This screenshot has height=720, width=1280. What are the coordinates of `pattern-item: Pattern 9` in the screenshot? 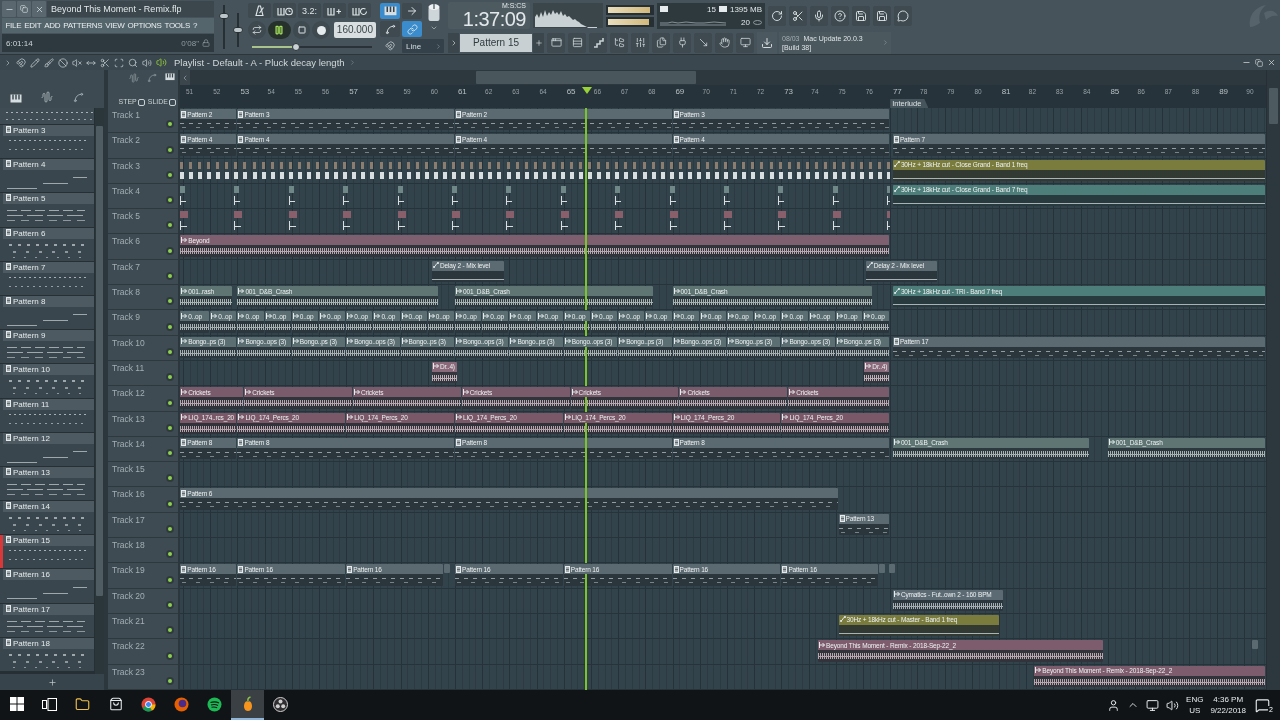 It's located at (47, 347).